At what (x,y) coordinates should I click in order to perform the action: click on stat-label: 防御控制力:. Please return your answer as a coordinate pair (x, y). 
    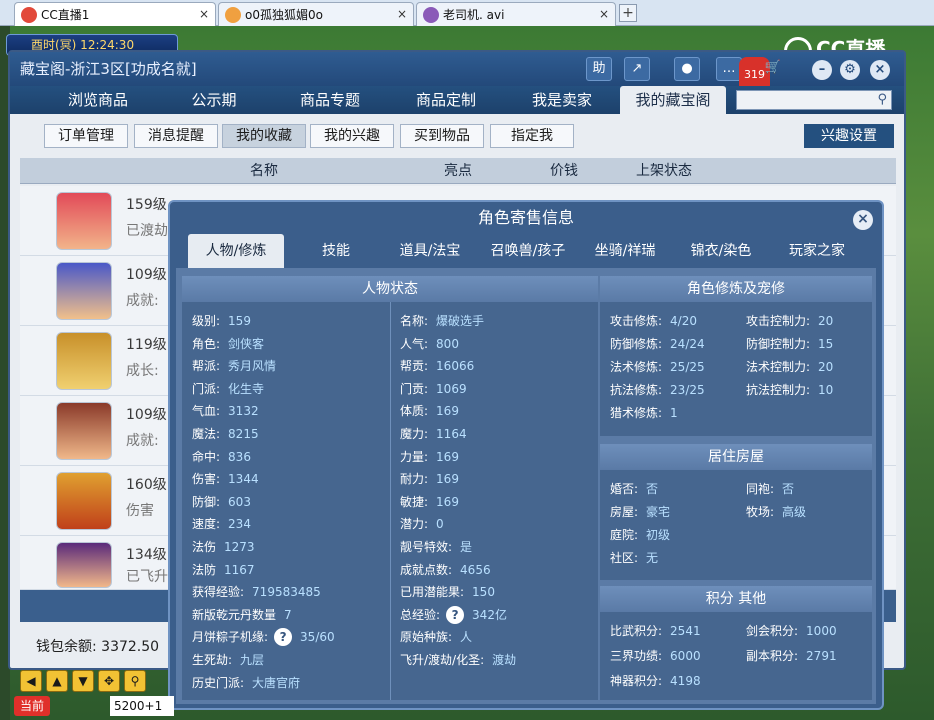
    Looking at the image, I should click on (778, 344).